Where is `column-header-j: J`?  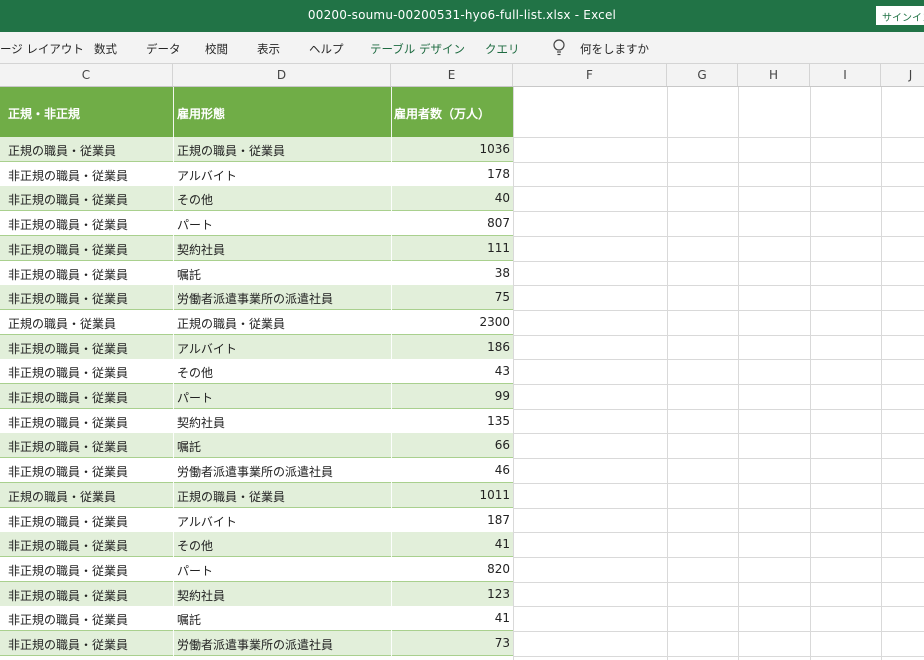 column-header-j: J is located at coordinates (902, 75).